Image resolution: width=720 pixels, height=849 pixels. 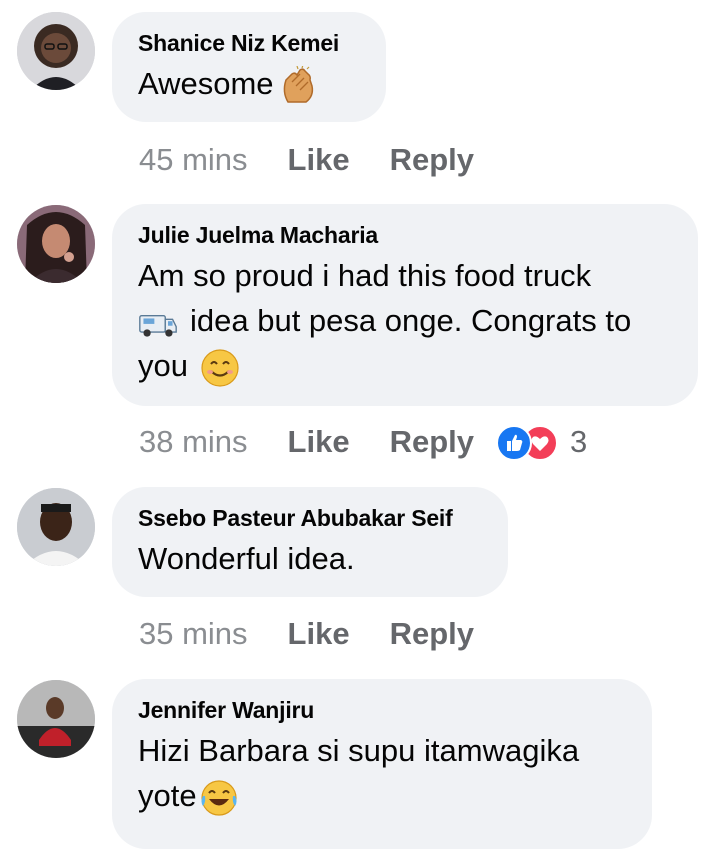 What do you see at coordinates (219, 798) in the screenshot?
I see `tears-of-joy-icon` at bounding box center [219, 798].